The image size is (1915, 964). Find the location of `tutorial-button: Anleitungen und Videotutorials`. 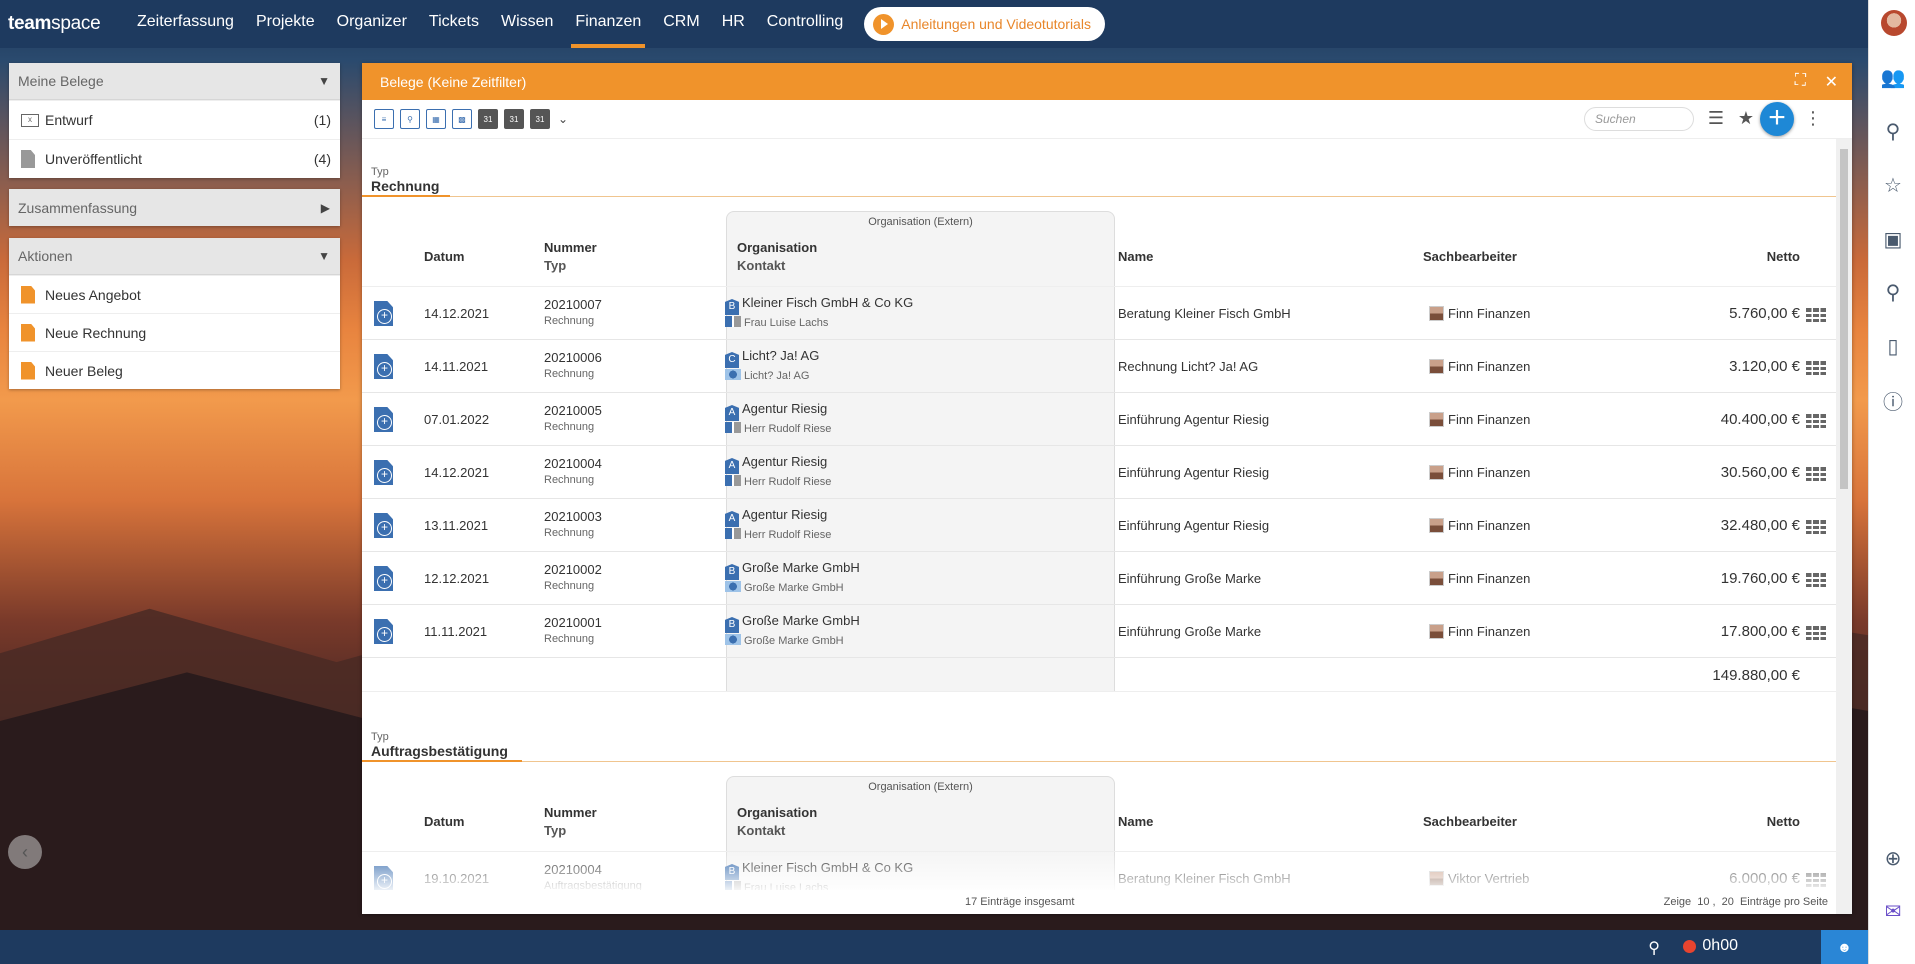

tutorial-button: Anleitungen und Videotutorials is located at coordinates (984, 24).